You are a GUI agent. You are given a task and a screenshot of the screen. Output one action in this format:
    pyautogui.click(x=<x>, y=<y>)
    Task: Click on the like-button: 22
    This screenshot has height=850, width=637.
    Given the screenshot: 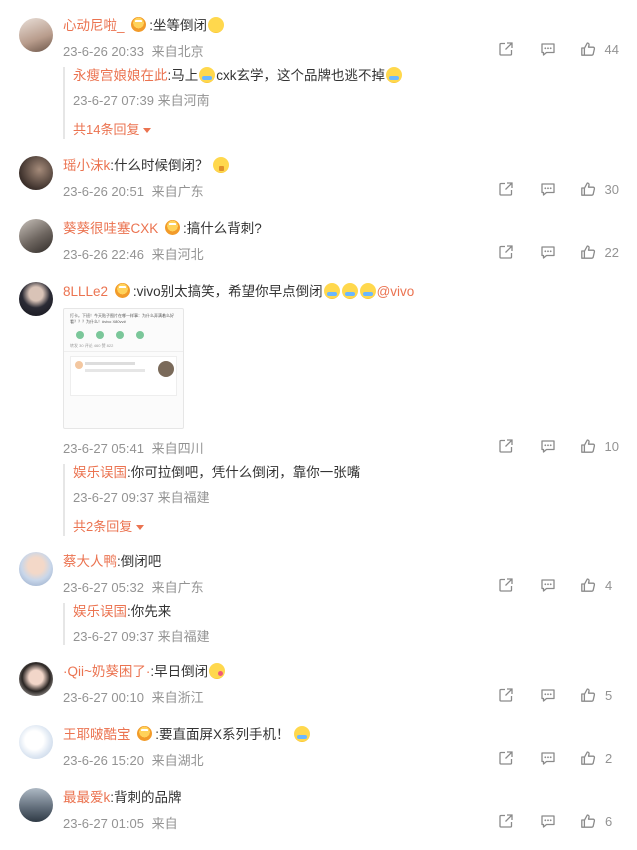 What is the action you would take?
    pyautogui.click(x=599, y=252)
    